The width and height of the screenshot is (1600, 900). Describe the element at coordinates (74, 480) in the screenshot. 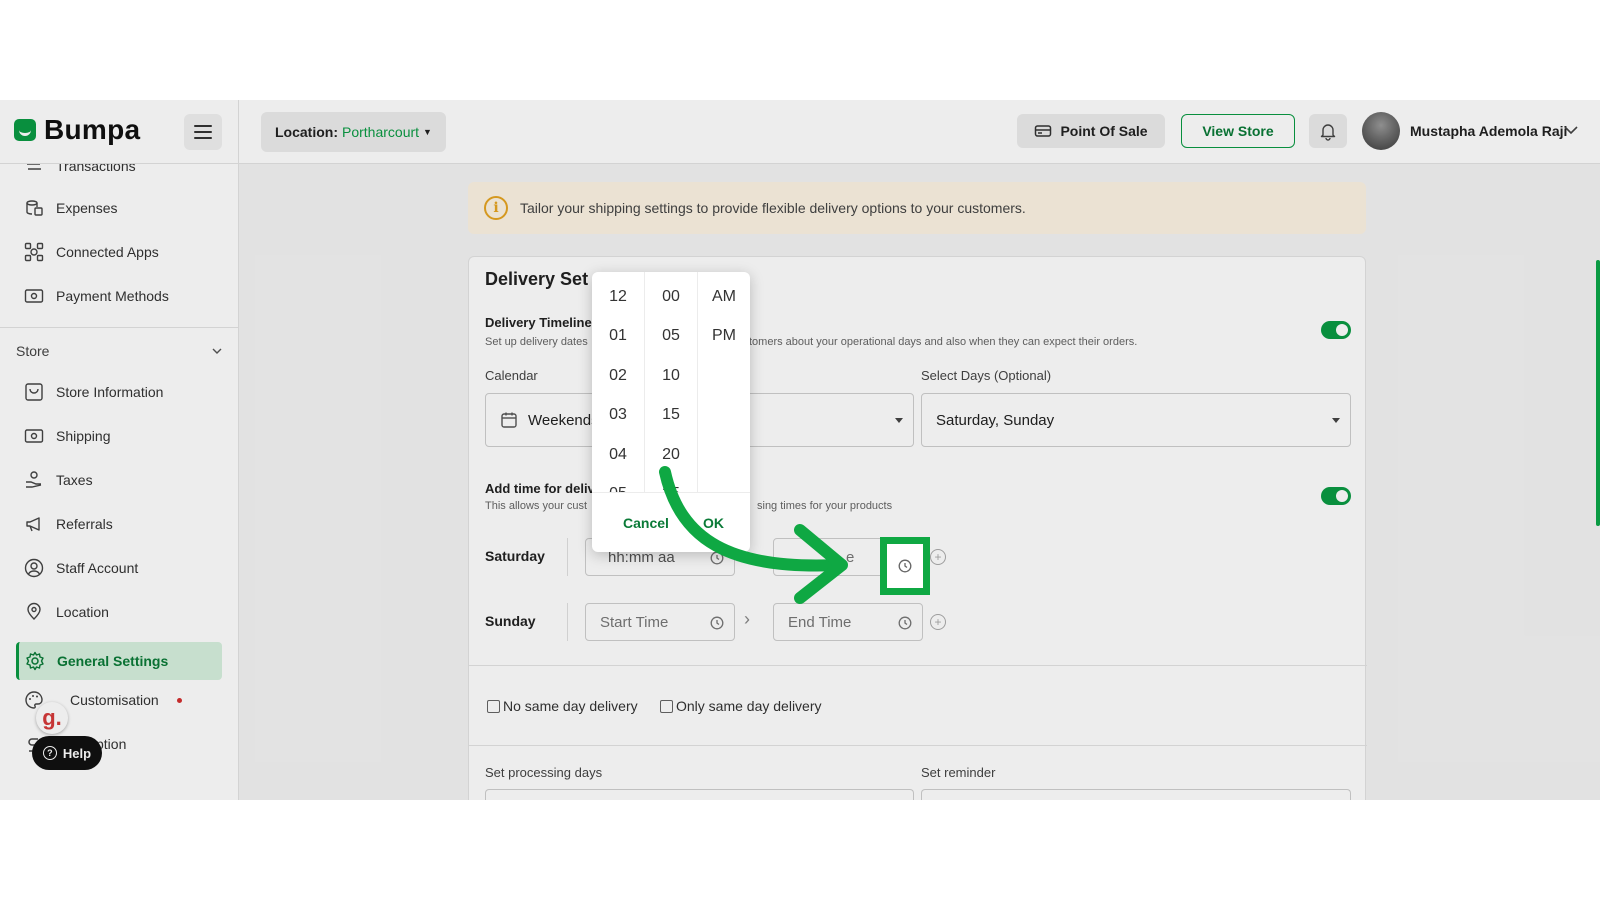

I see `sidebar-item-label: Taxes` at that location.